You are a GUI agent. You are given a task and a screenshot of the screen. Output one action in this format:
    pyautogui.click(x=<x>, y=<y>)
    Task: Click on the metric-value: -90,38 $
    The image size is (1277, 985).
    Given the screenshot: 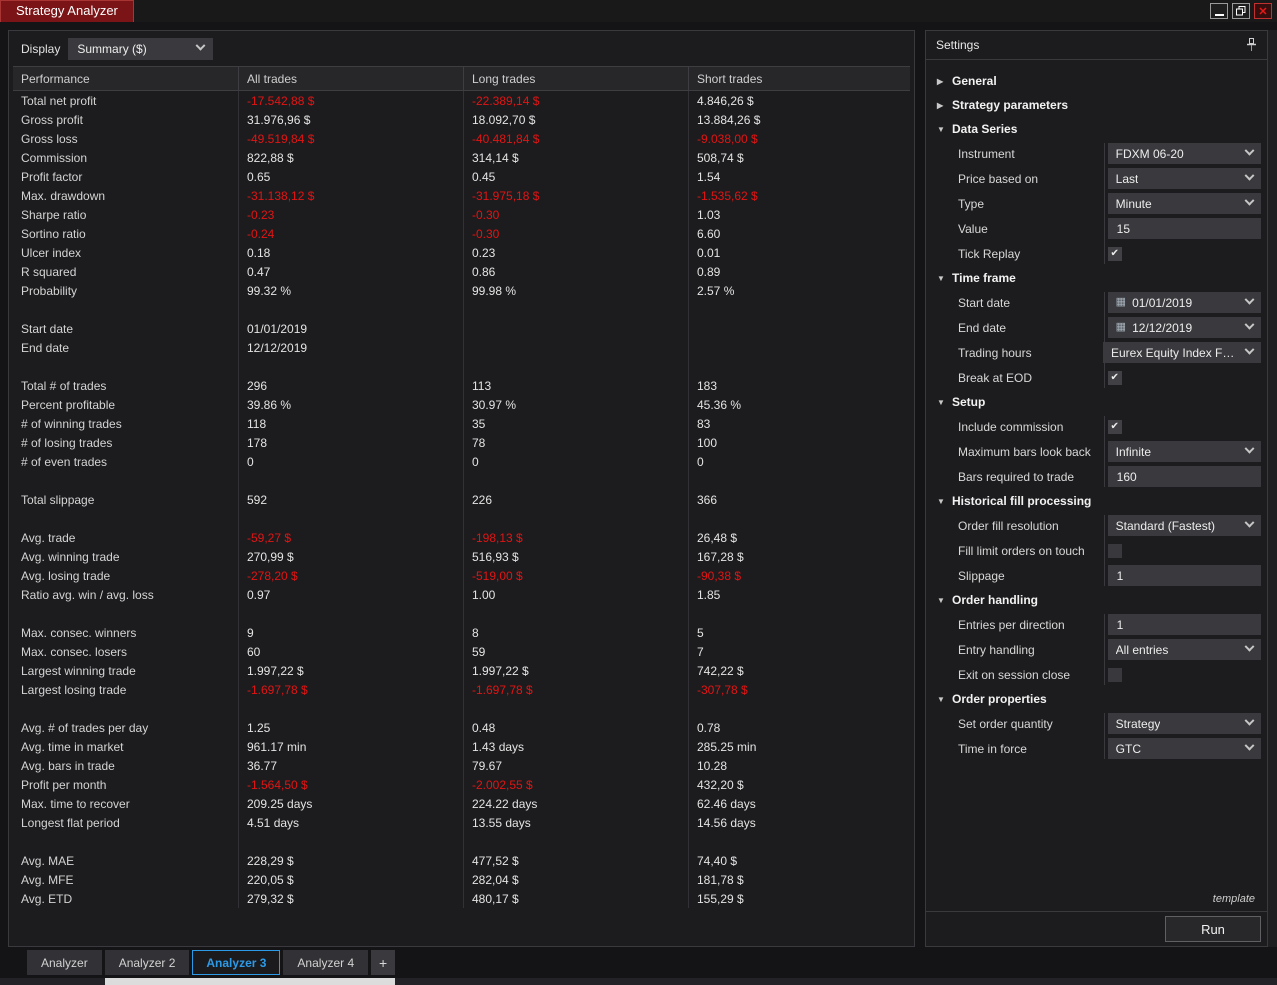 What is the action you would take?
    pyautogui.click(x=799, y=575)
    